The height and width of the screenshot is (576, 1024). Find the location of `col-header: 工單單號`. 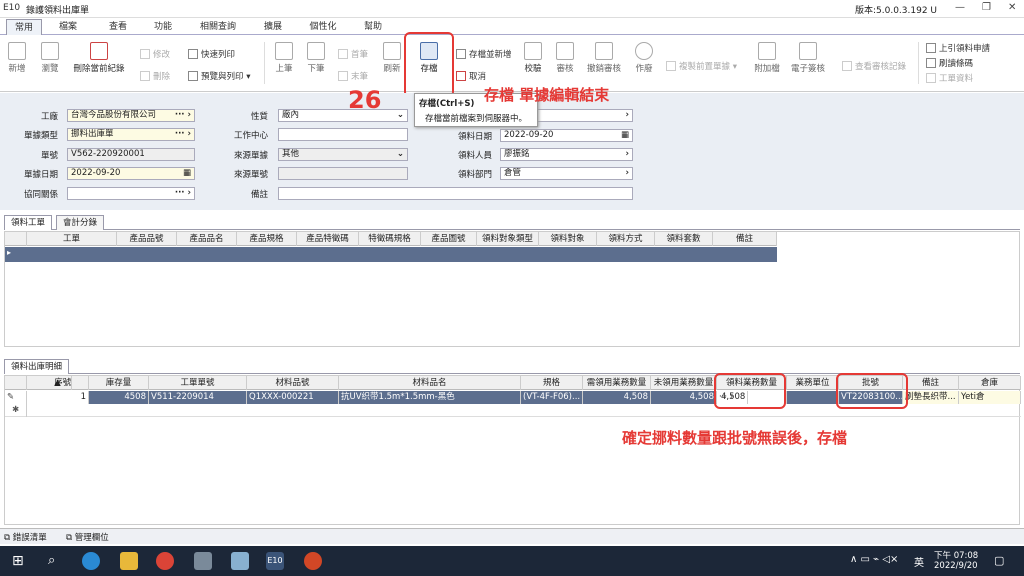

col-header: 工單單號 is located at coordinates (198, 383).